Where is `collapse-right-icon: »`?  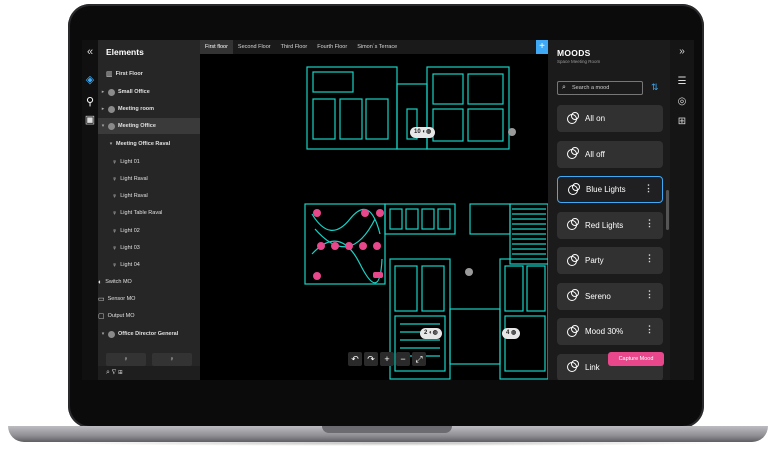 collapse-right-icon: » is located at coordinates (682, 52).